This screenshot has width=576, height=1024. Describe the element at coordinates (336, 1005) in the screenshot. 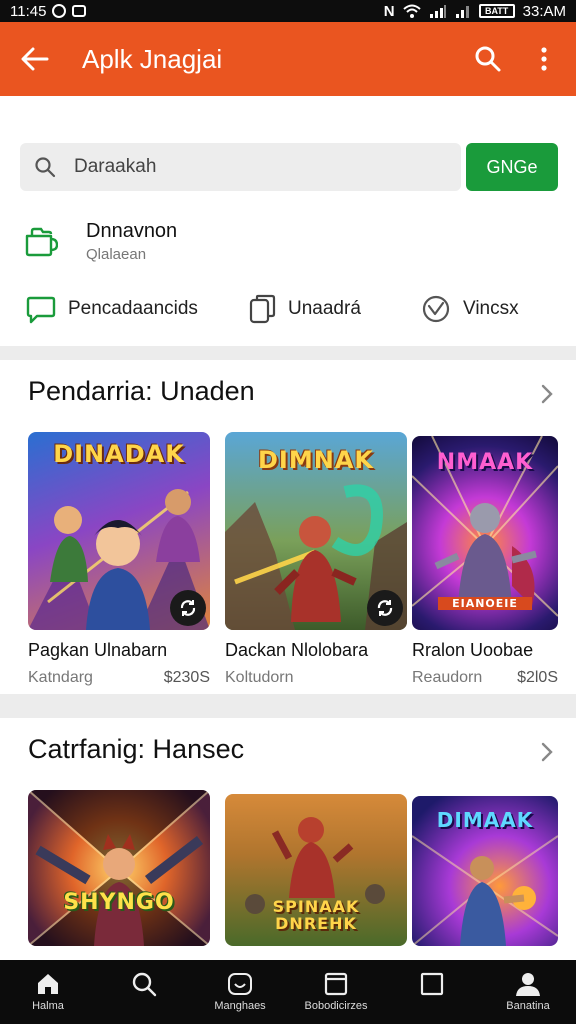

I see `nav-label: Bobodicirzes` at that location.